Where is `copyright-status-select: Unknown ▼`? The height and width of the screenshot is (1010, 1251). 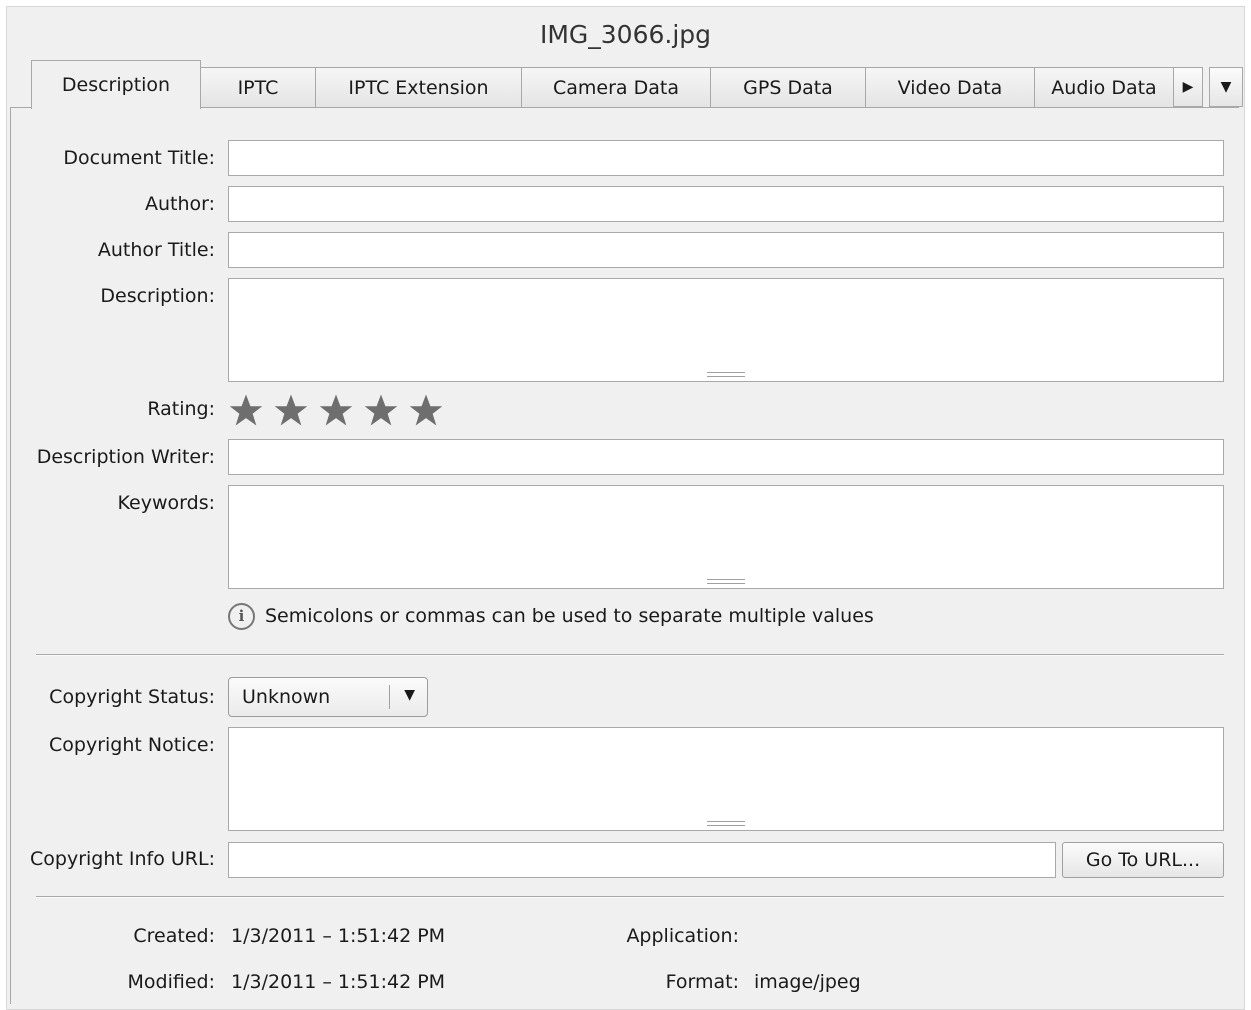
copyright-status-select: Unknown ▼ is located at coordinates (328, 697).